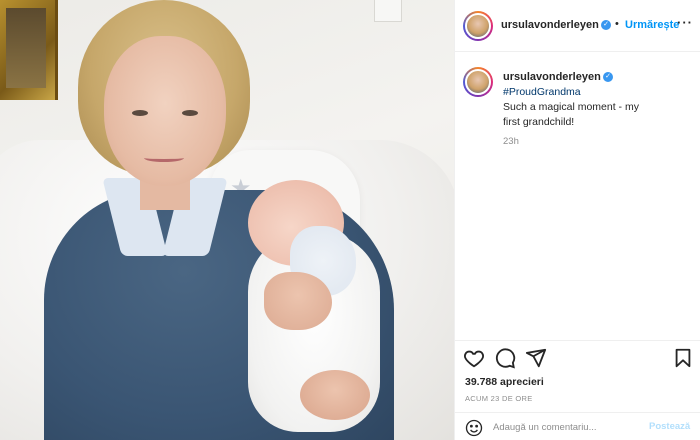 This screenshot has height=440, width=700. Describe the element at coordinates (478, 82) in the screenshot. I see `caption-avatar` at that location.